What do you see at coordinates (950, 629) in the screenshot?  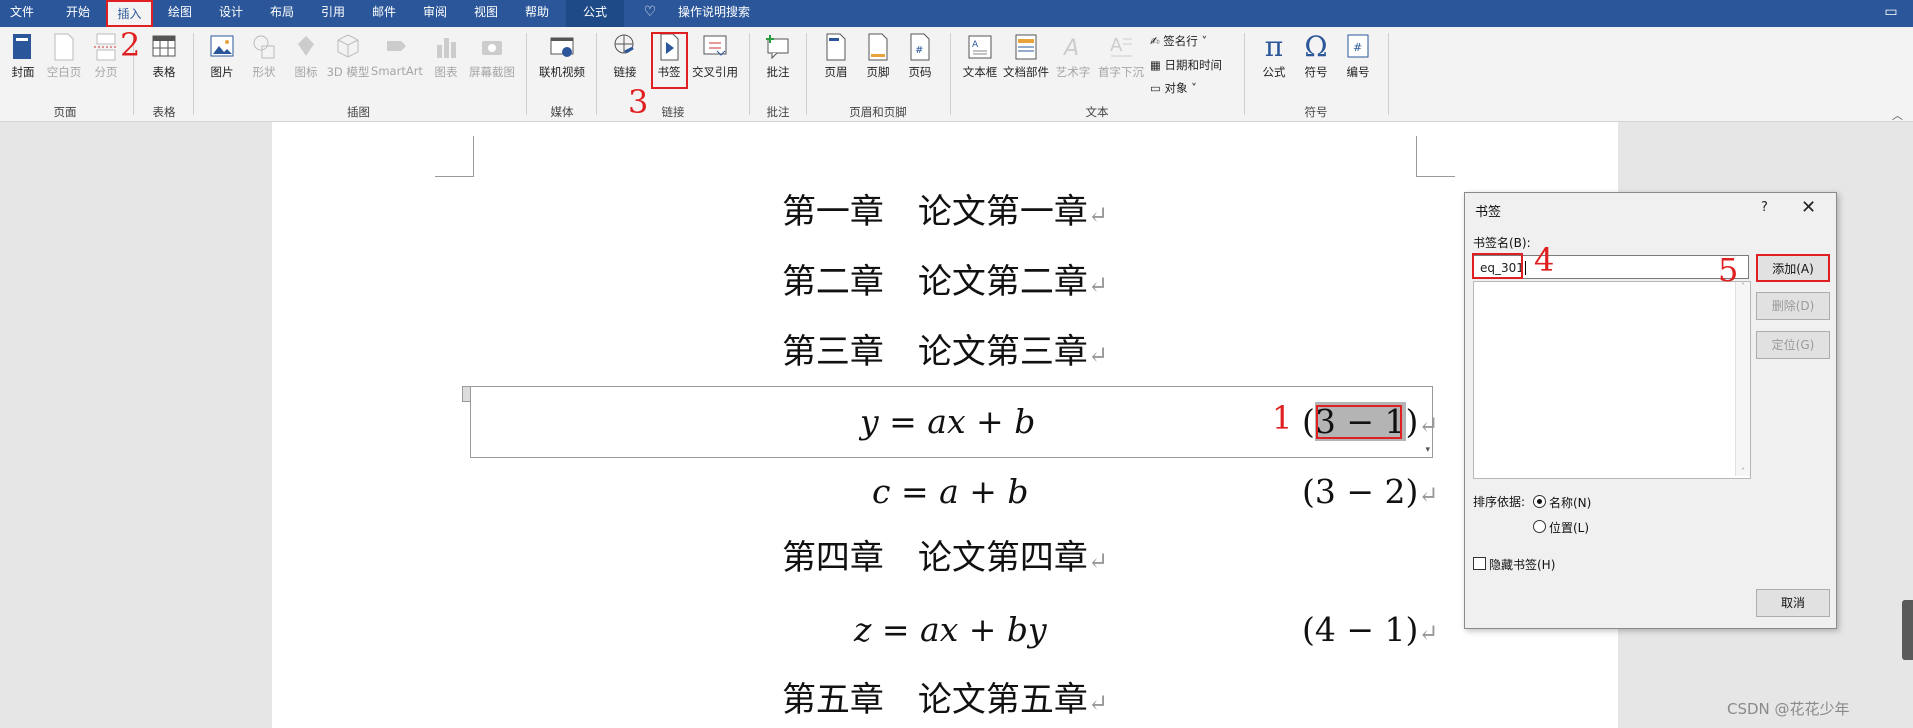 I see `equation-3: z = ax + by` at bounding box center [950, 629].